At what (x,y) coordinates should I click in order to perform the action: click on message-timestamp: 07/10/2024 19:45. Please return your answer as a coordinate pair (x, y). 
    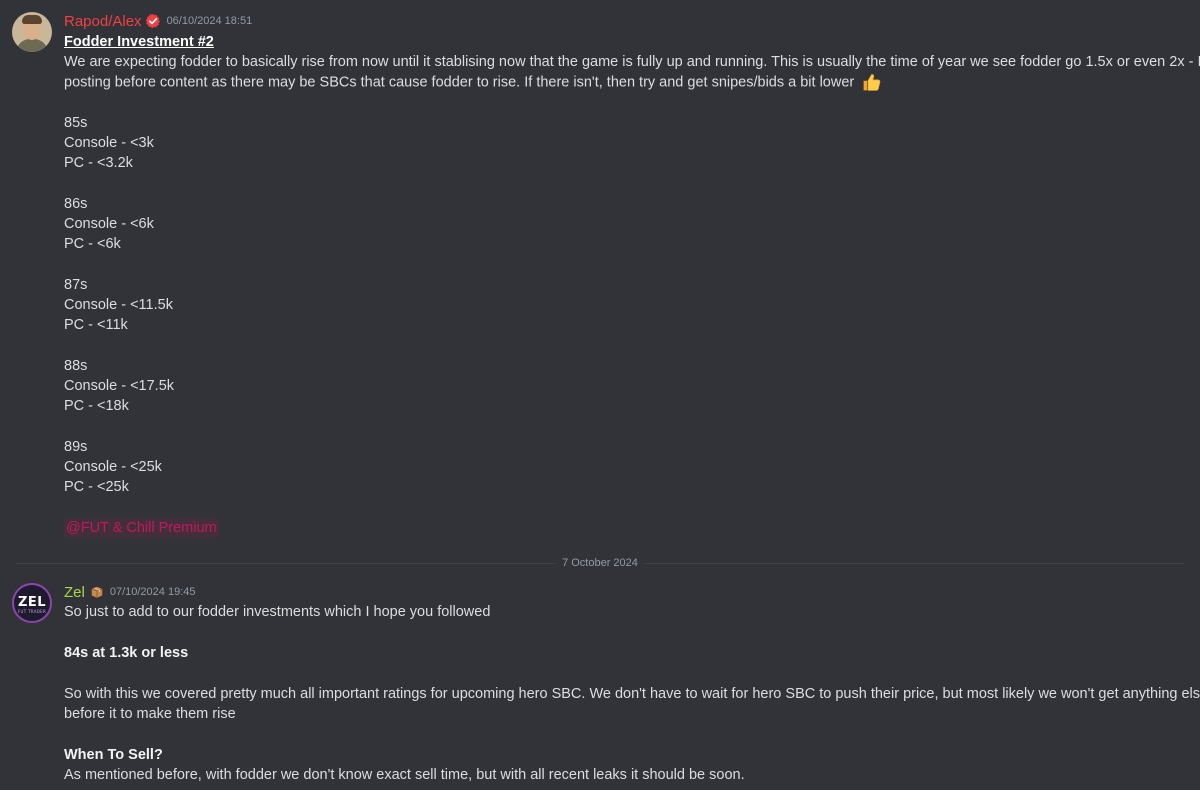
    Looking at the image, I should click on (153, 592).